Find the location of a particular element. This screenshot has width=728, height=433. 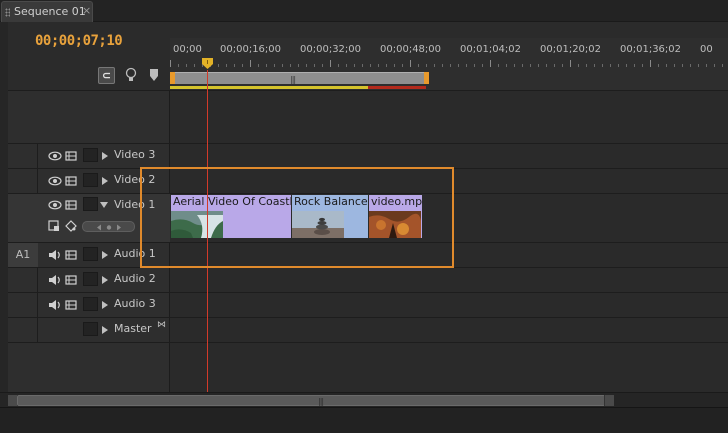

display-style-icon is located at coordinates (54, 226).